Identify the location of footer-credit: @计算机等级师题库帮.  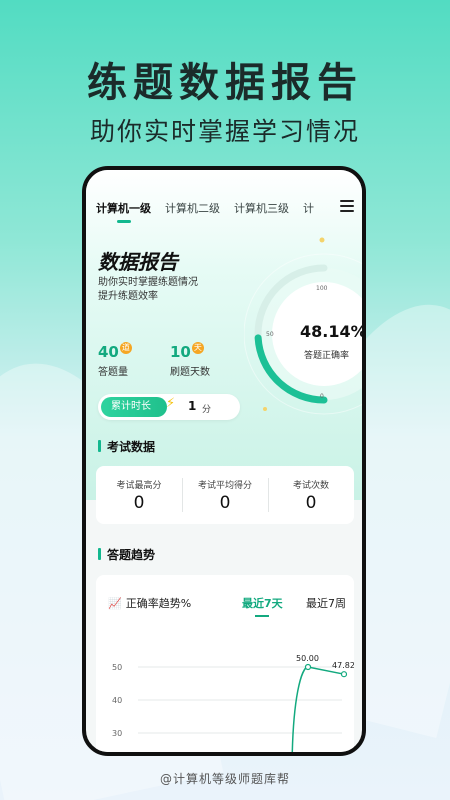
(224, 779).